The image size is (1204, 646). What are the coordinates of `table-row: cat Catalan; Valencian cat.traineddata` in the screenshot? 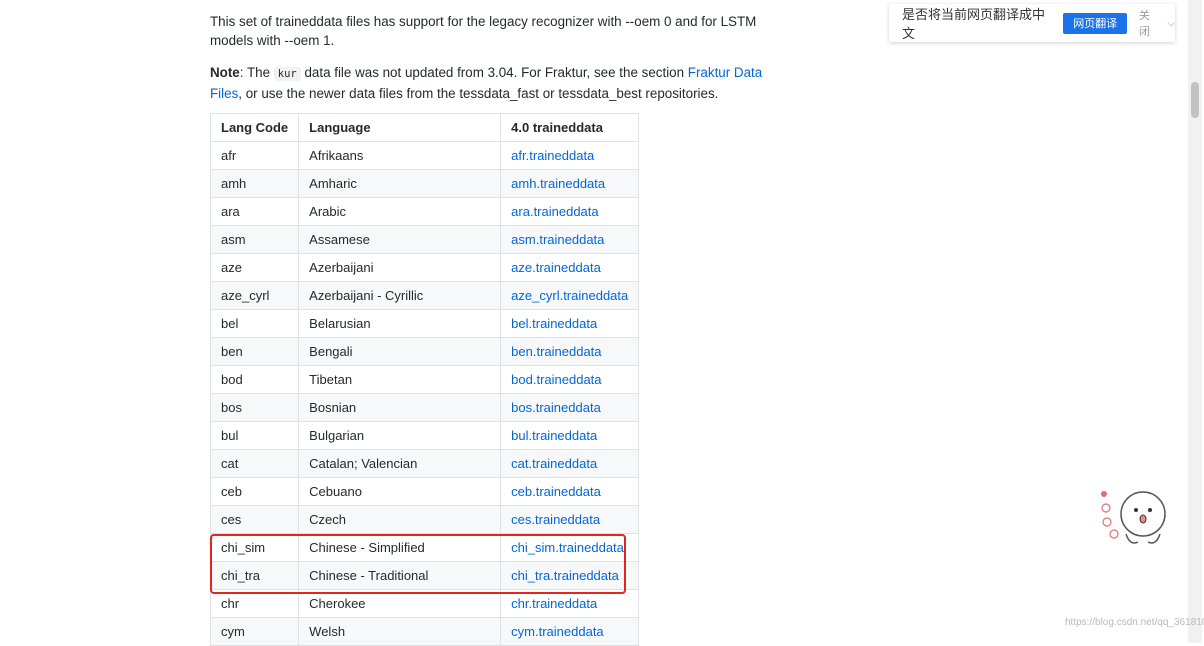 It's located at (424, 463).